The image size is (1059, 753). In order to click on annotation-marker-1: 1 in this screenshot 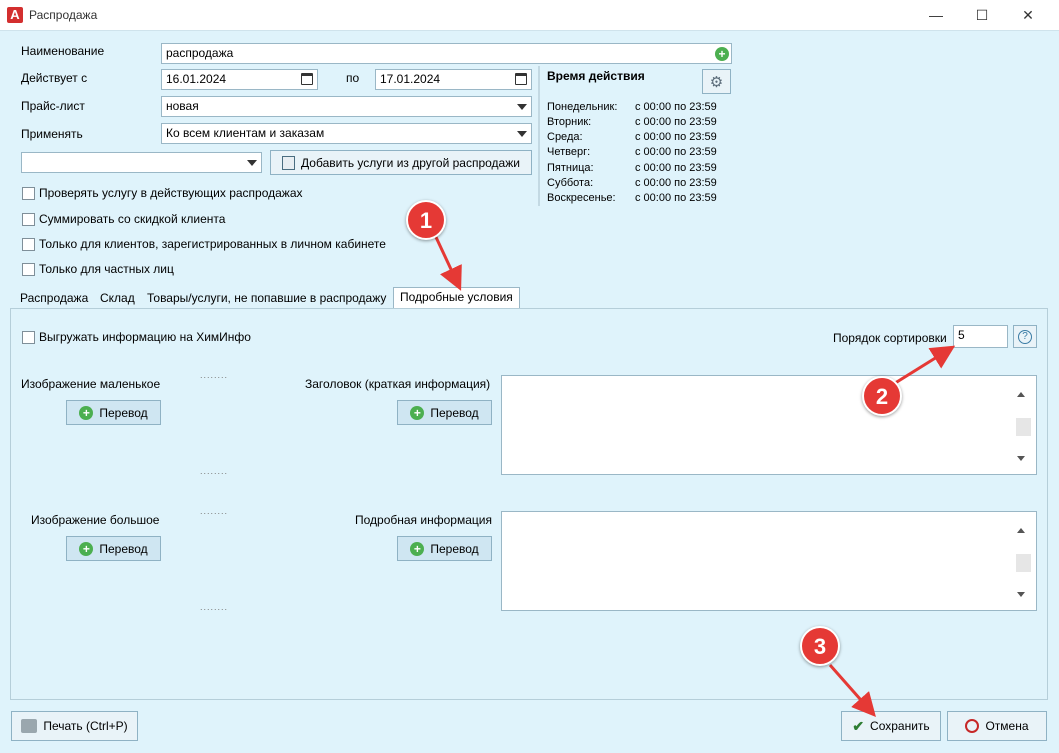, I will do `click(426, 220)`.